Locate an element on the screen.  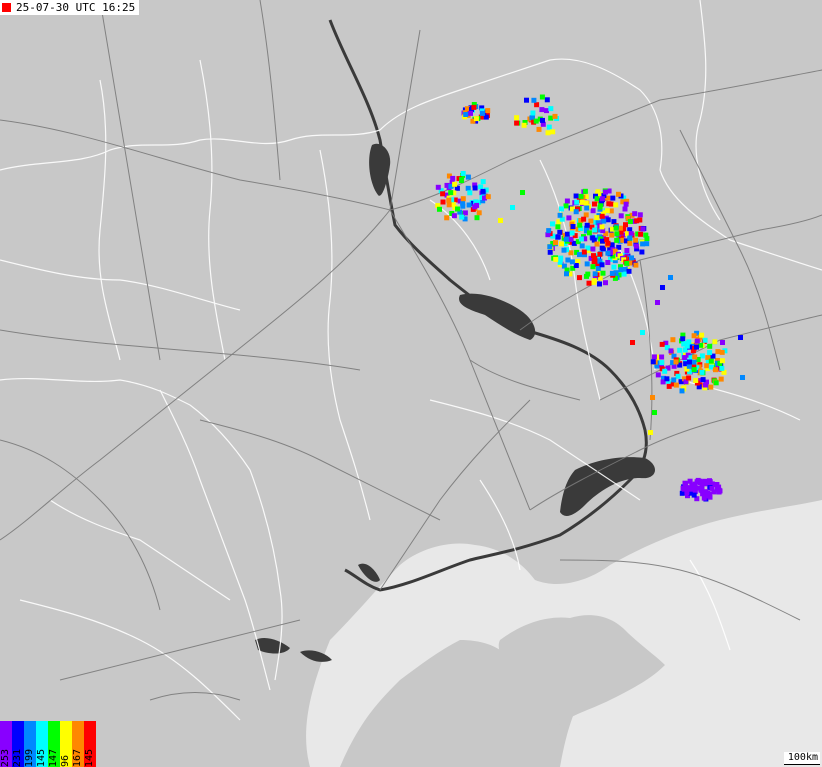
strike-age-legend: 253 231 199 145 147 96 167 145 is located at coordinates (48, 744).